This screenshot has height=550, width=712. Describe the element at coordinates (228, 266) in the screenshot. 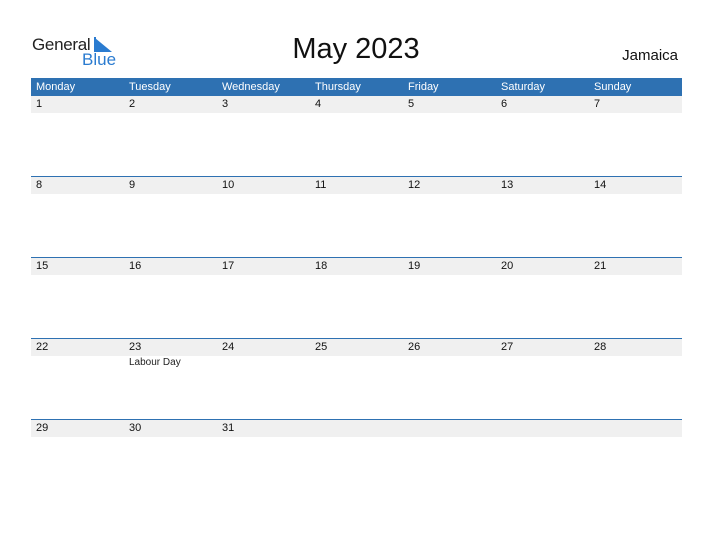

I see `day-number: 17` at that location.